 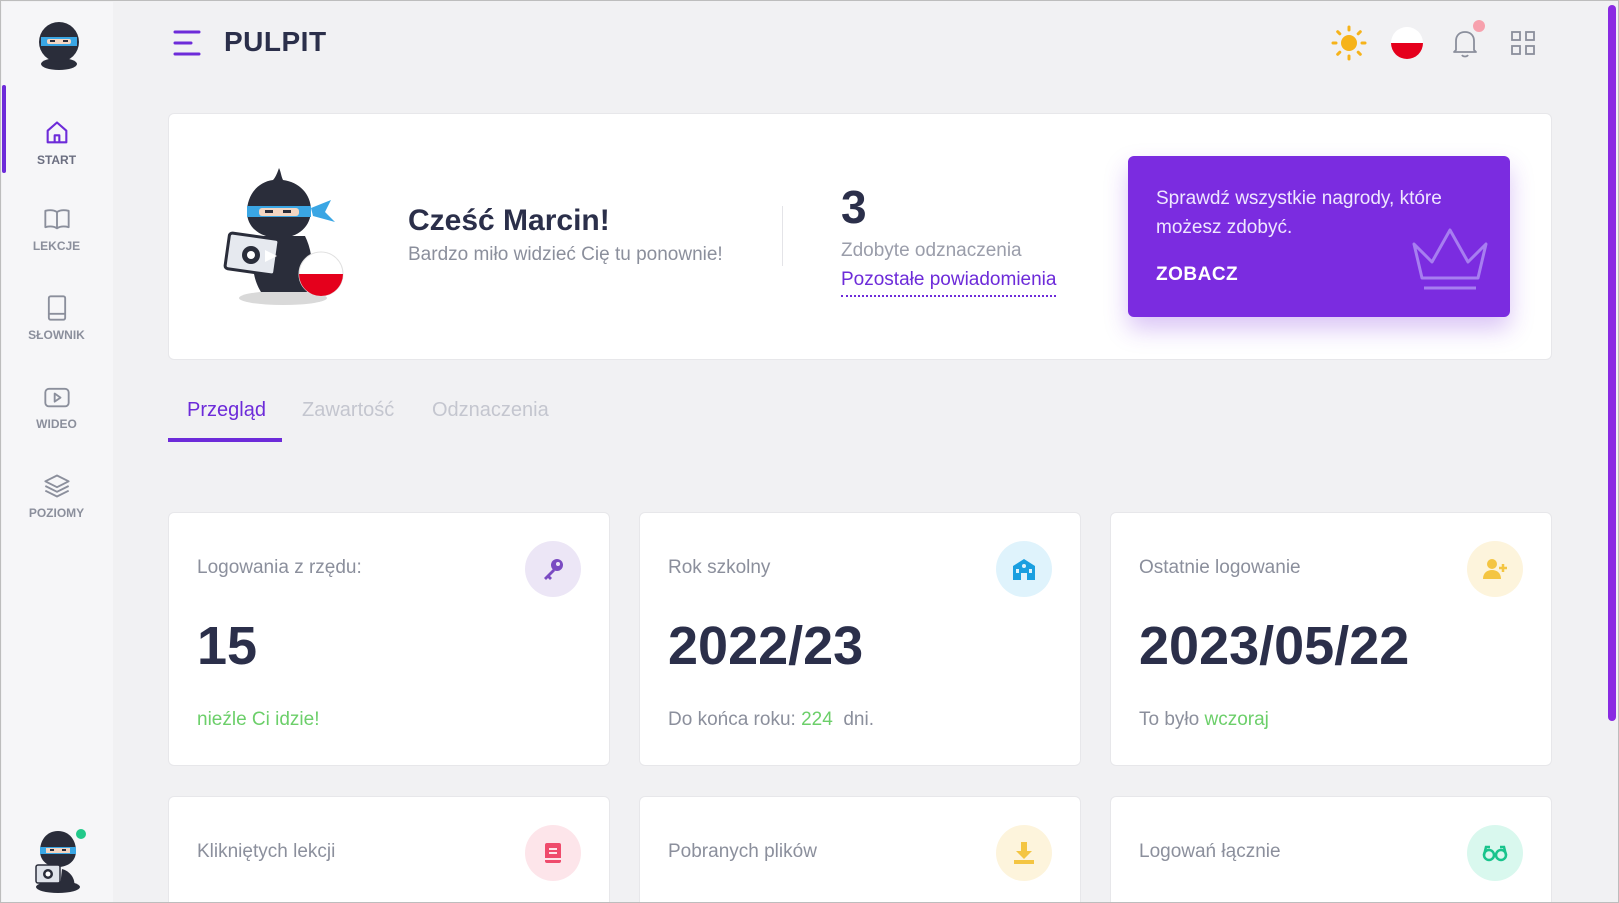 What do you see at coordinates (949, 283) in the screenshot?
I see `remaining-notifications-link: Pozostałe powiadomienia` at bounding box center [949, 283].